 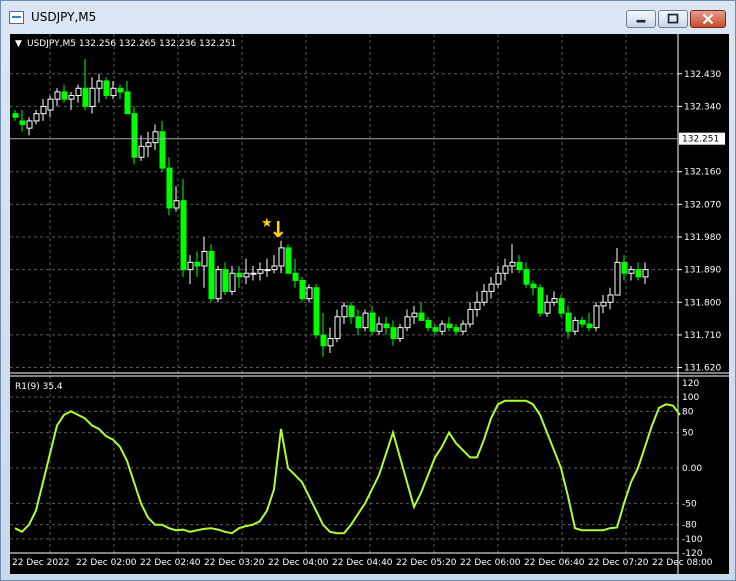 I want to click on indicator-tick-label: -50, so click(x=689, y=504).